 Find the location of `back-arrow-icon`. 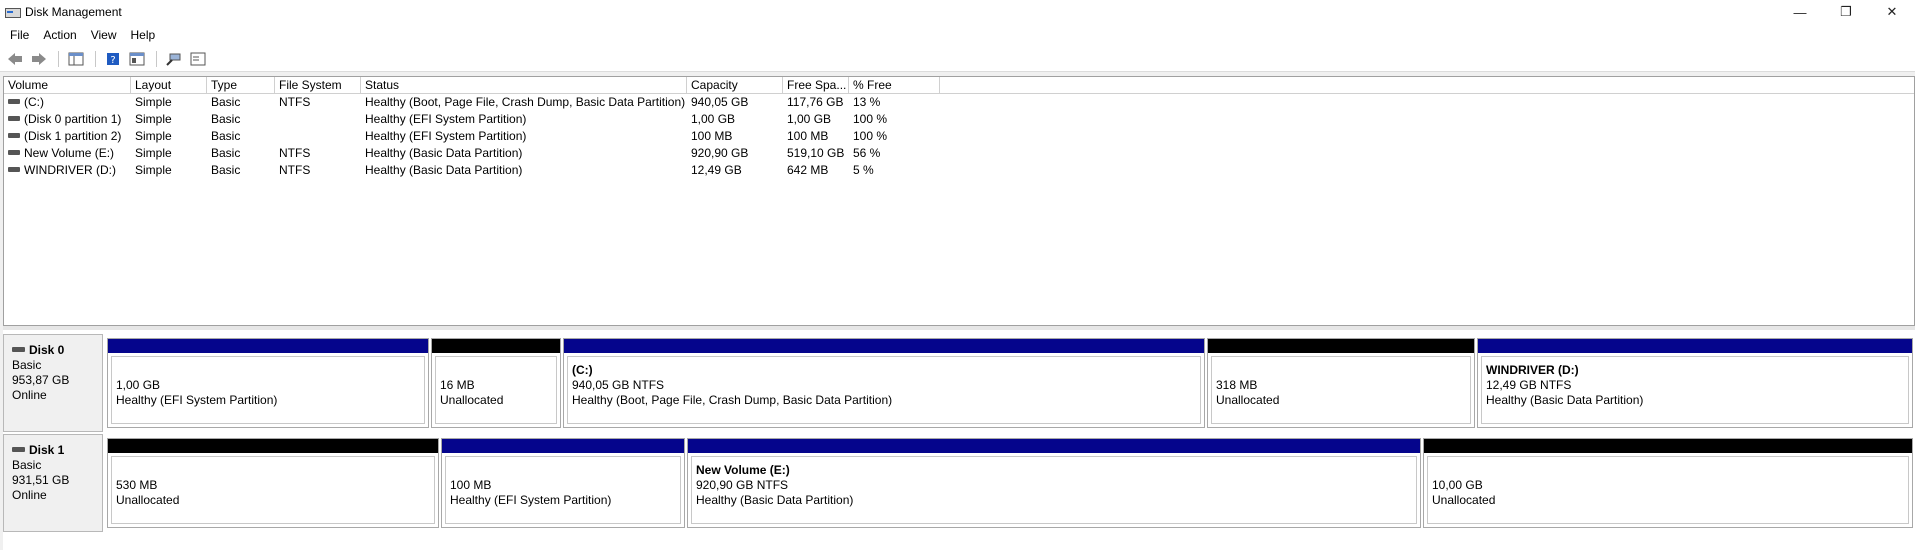

back-arrow-icon is located at coordinates (15, 58).